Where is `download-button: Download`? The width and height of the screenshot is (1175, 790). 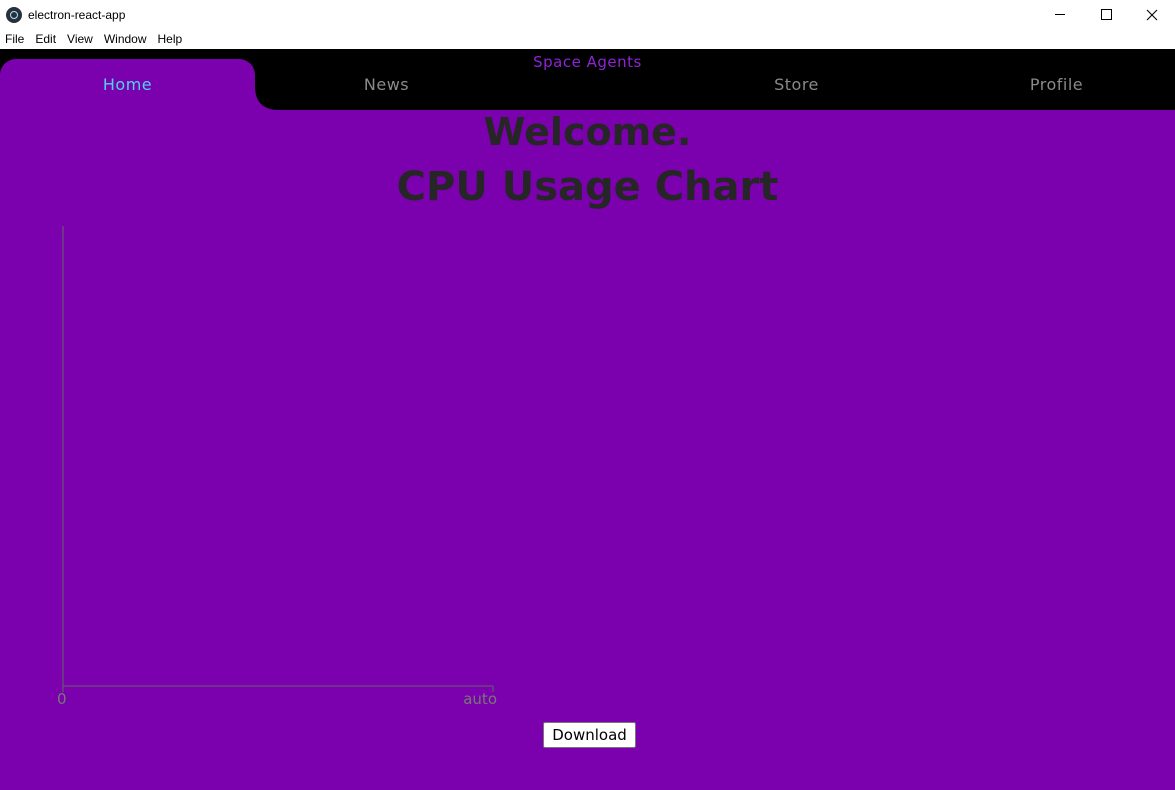
download-button: Download is located at coordinates (589, 735).